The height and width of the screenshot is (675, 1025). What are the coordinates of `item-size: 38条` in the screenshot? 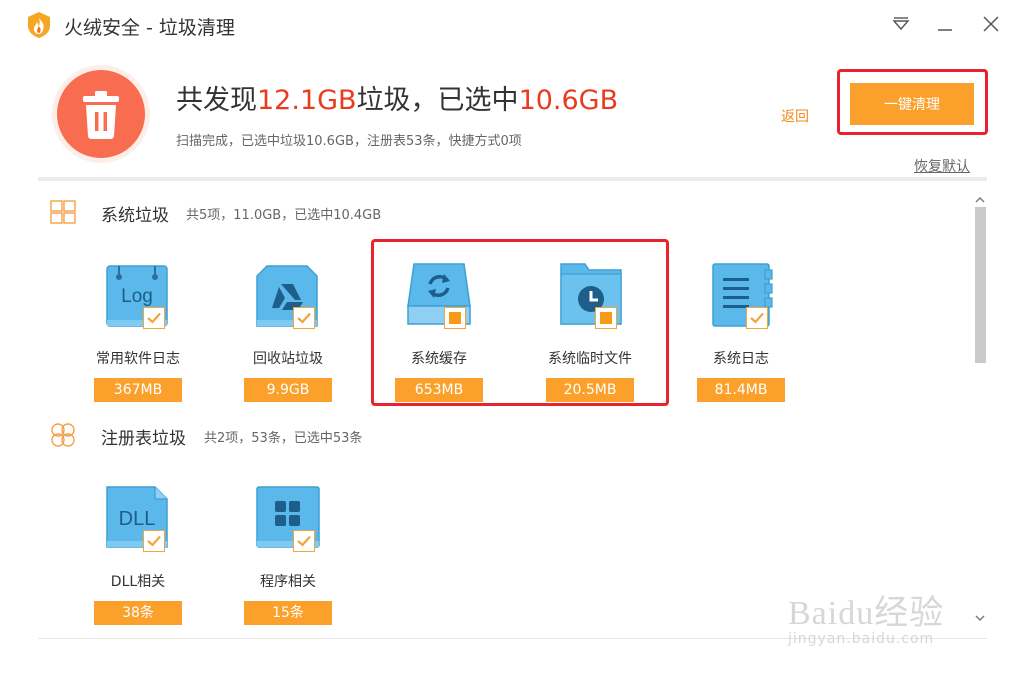 It's located at (138, 613).